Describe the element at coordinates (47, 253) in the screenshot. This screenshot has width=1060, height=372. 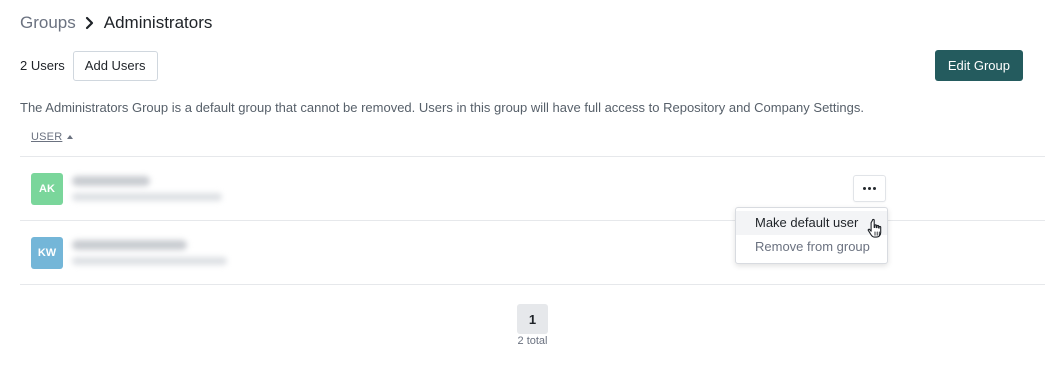
I see `avatar: KW` at that location.